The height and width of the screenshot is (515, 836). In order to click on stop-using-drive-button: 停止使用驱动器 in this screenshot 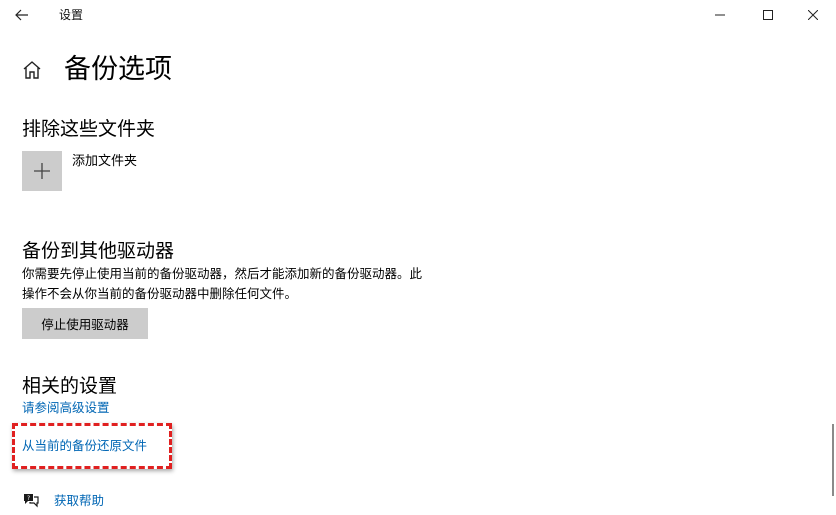, I will do `click(85, 323)`.